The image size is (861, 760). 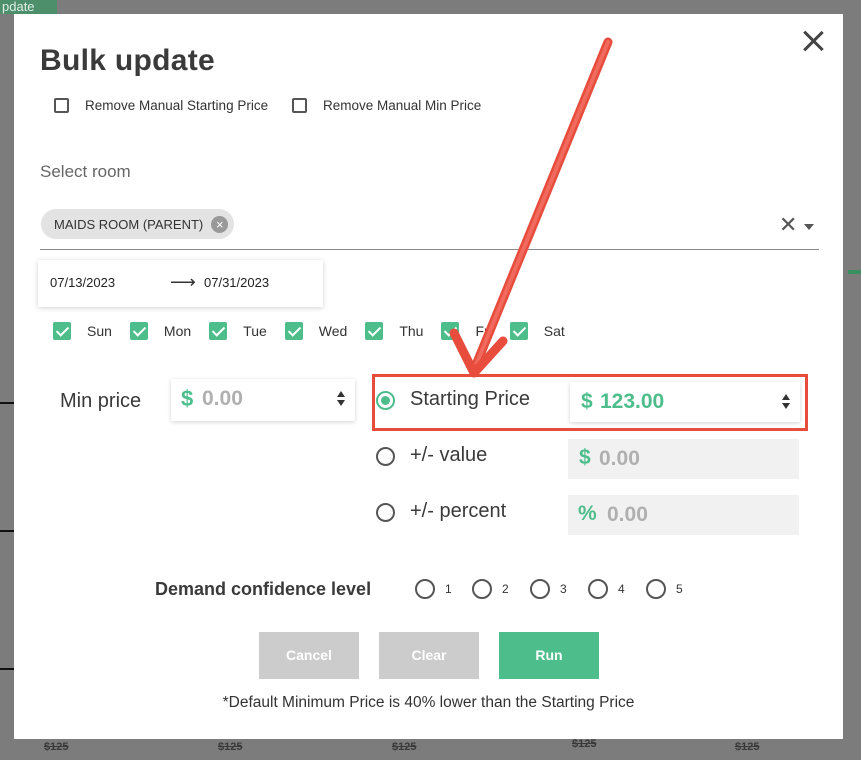 I want to click on annotation-arrow, so click(x=531, y=207).